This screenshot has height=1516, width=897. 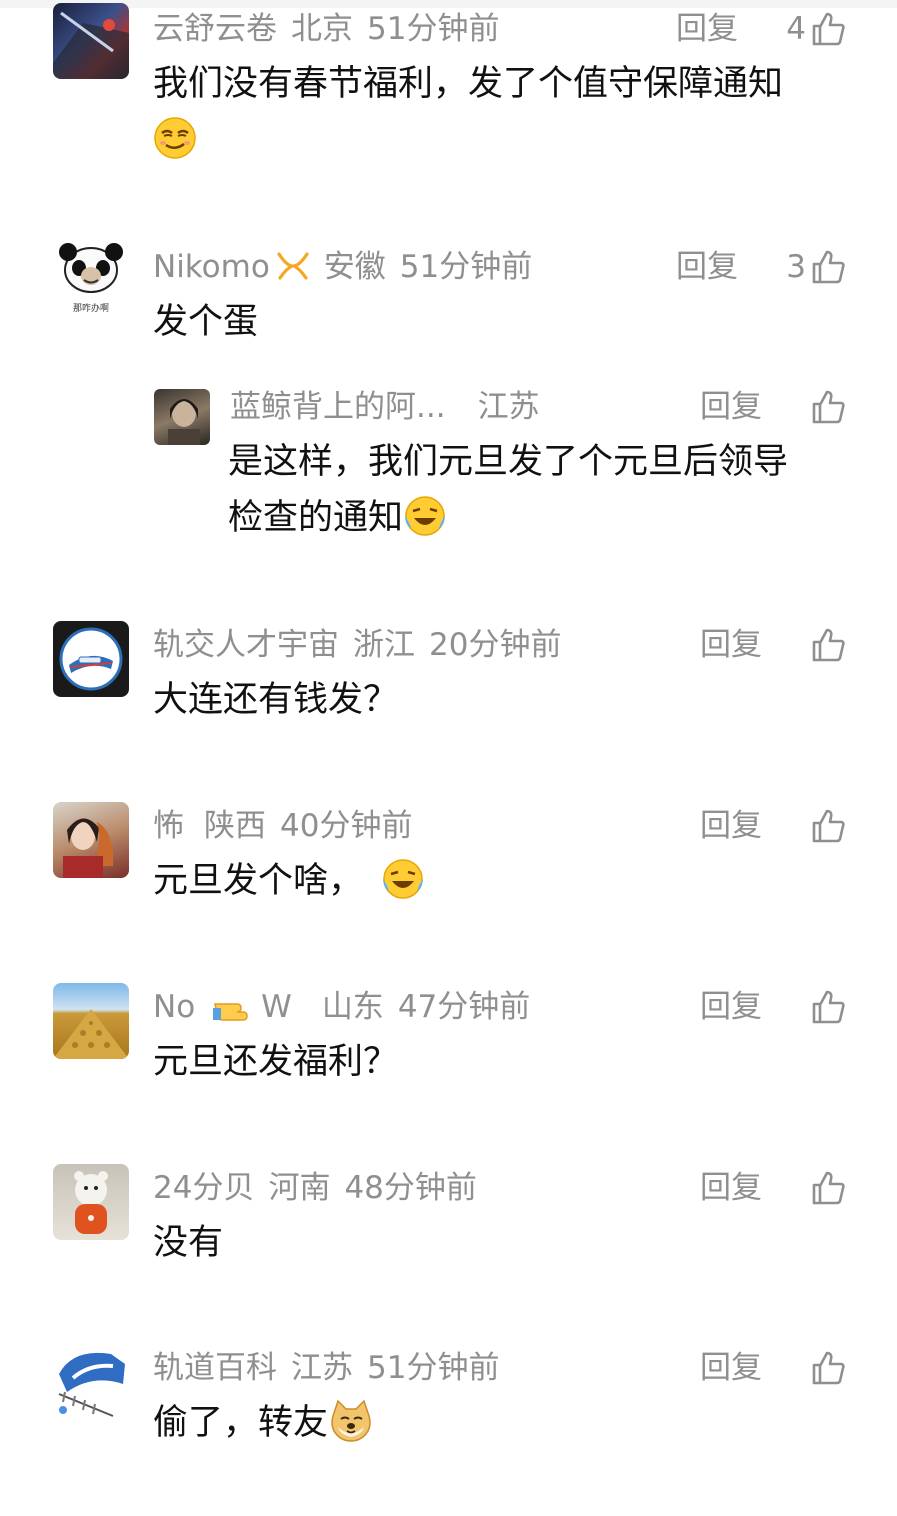 I want to click on smirk-face-emoji, so click(x=175, y=138).